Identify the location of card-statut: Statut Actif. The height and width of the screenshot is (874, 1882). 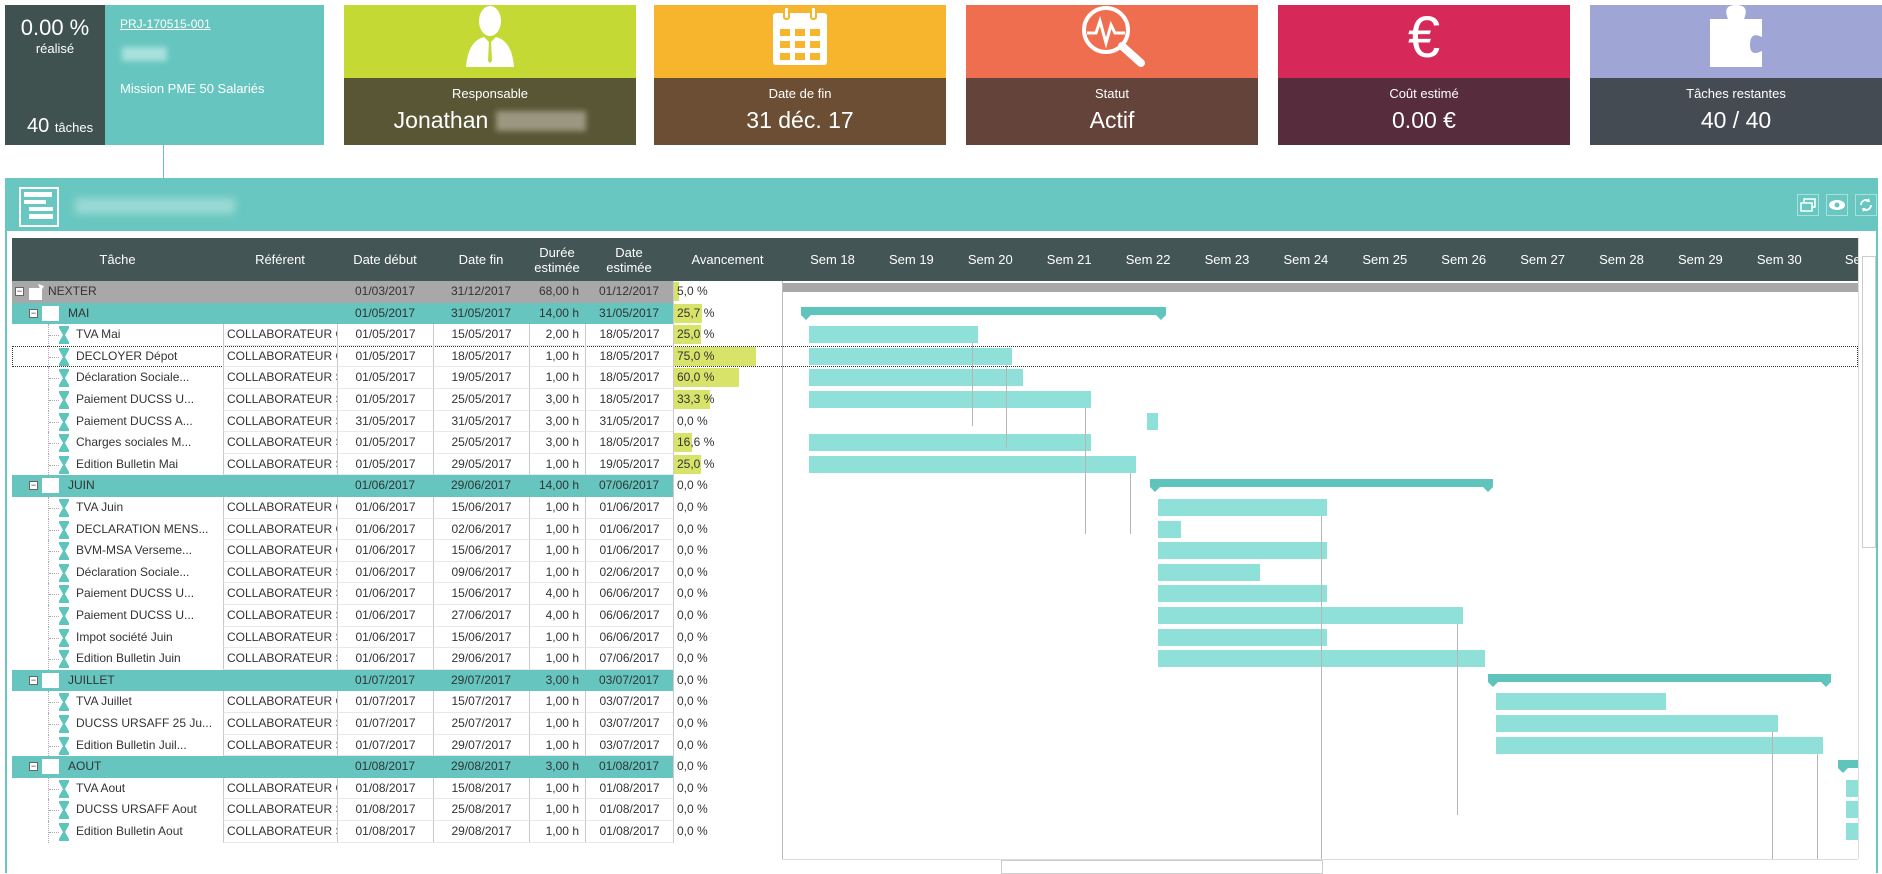
(1112, 75).